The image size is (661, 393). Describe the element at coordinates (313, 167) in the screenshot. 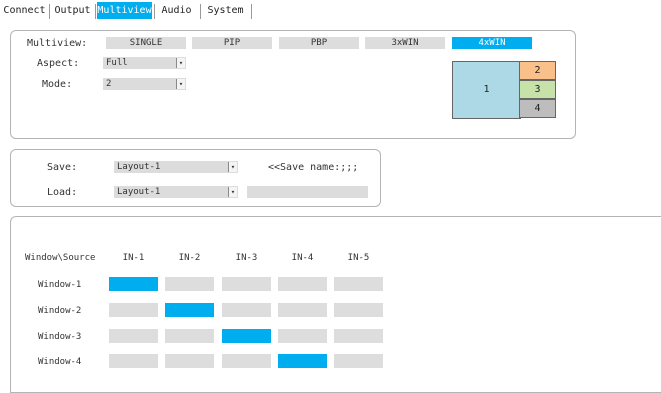

I see `save-name-hint: <<Save name:;;;` at that location.